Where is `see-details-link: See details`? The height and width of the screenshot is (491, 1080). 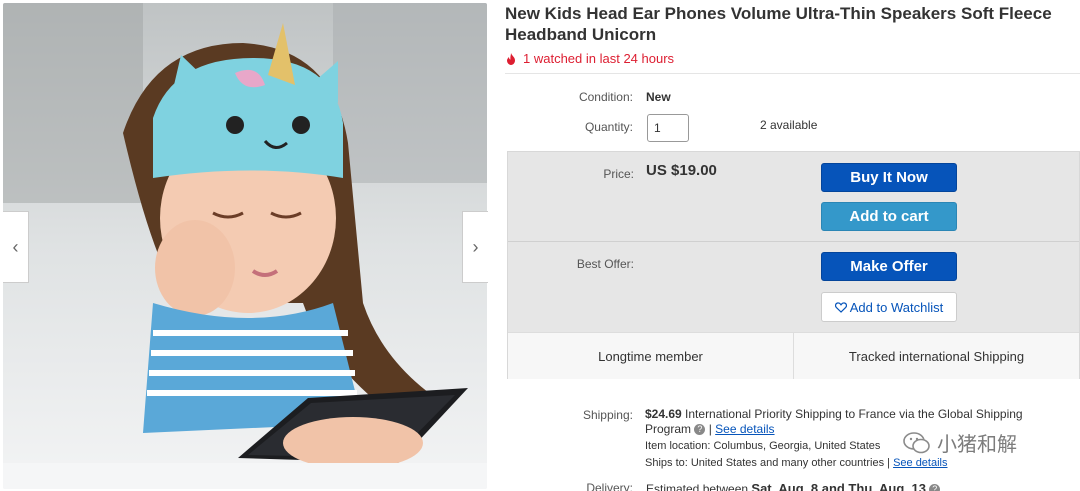
see-details-link: See details is located at coordinates (744, 429).